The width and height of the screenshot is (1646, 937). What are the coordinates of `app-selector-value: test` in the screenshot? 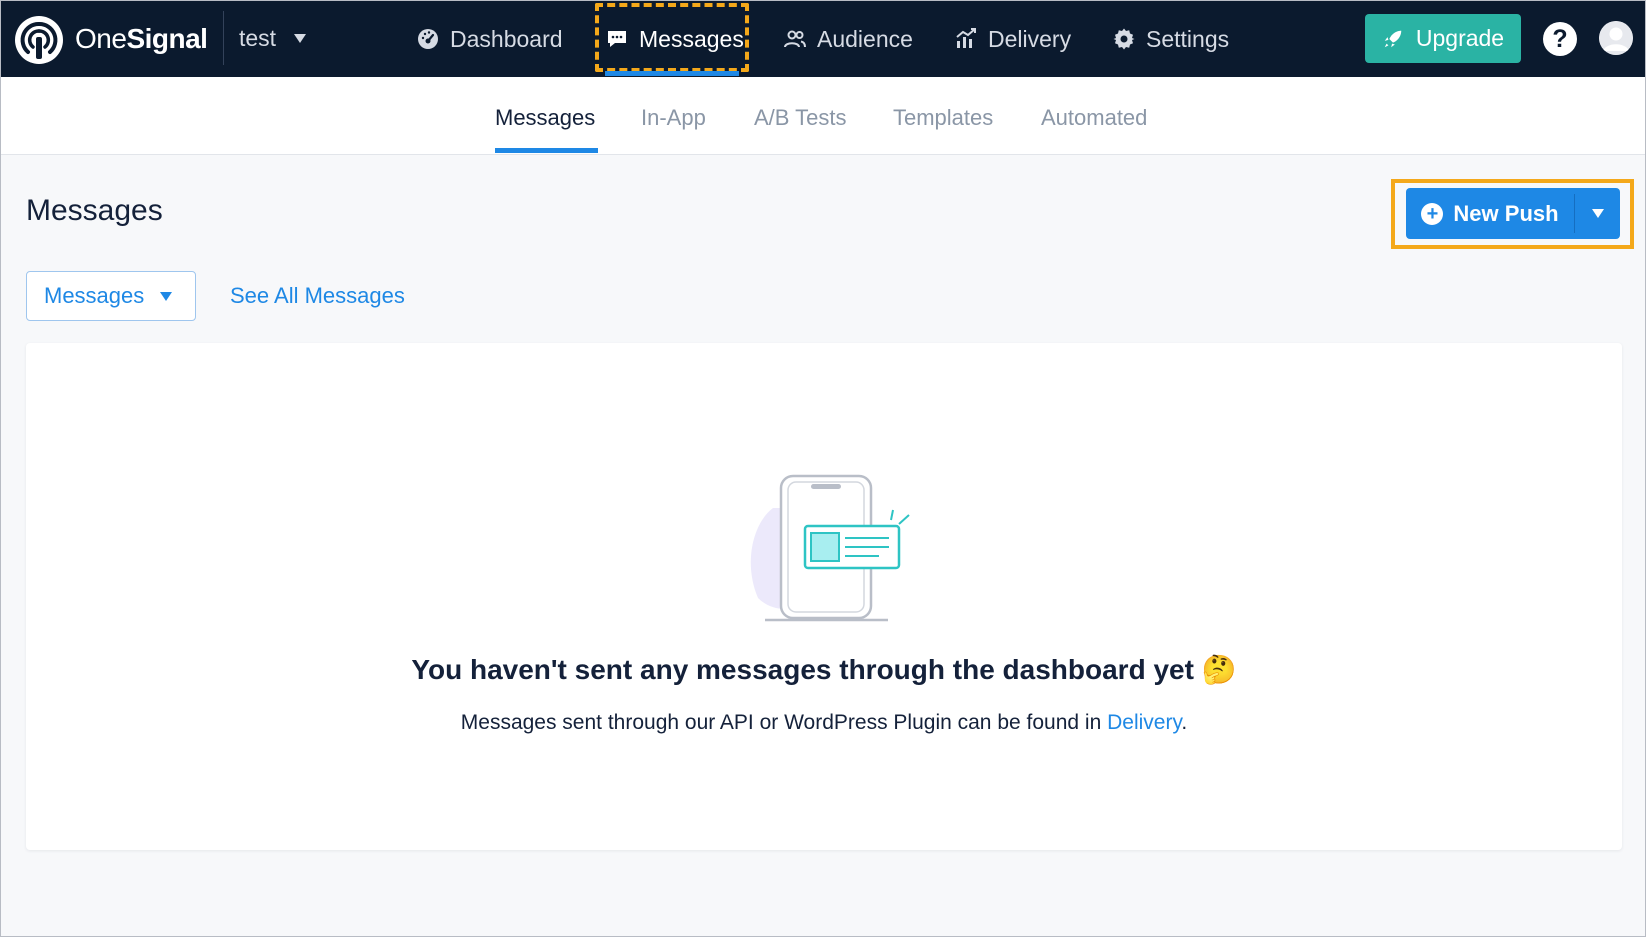 It's located at (258, 38).